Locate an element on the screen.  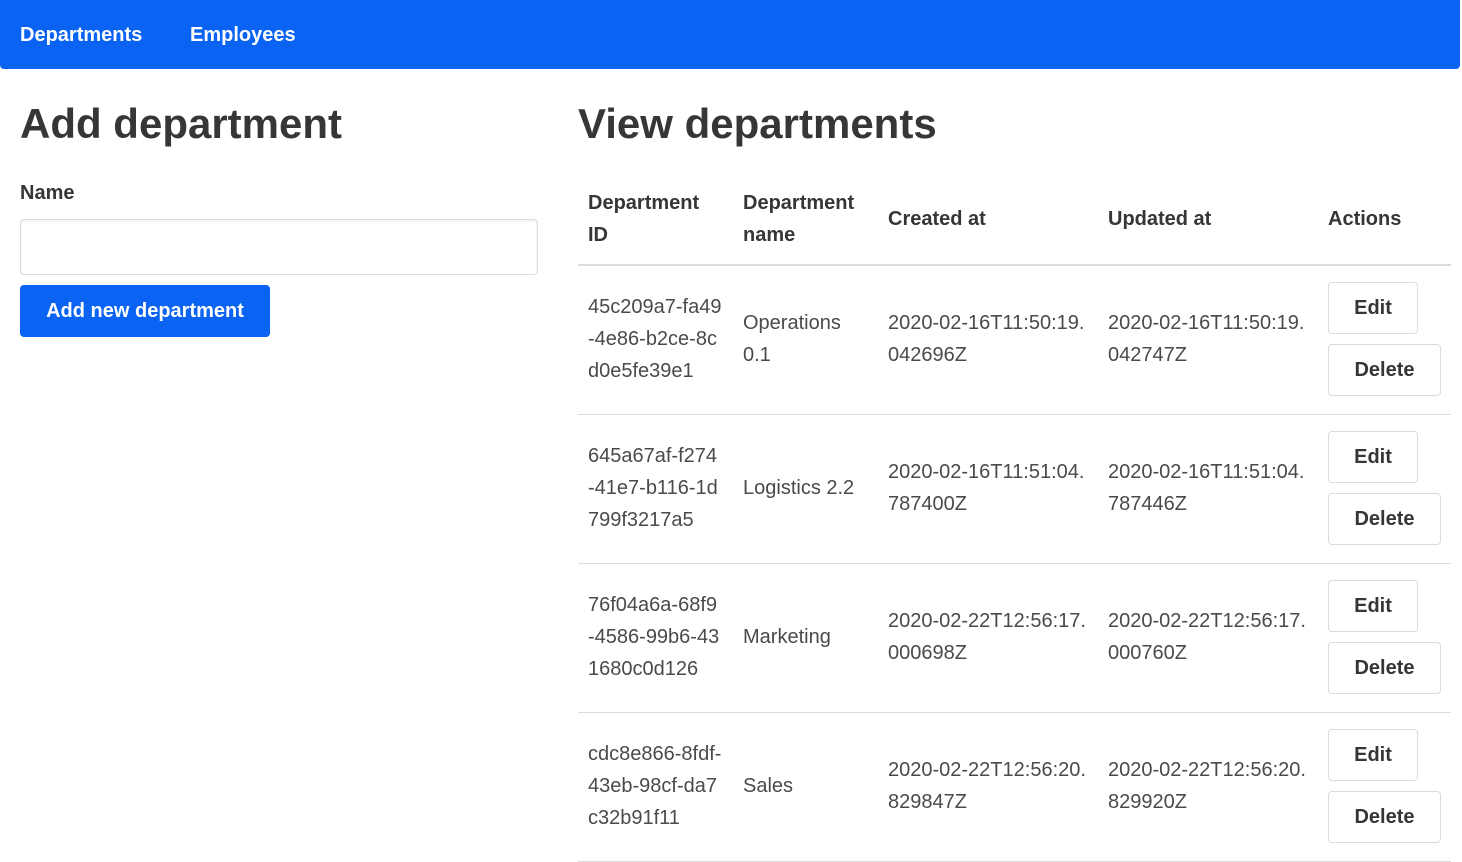
add-department-title: Add department is located at coordinates (181, 123).